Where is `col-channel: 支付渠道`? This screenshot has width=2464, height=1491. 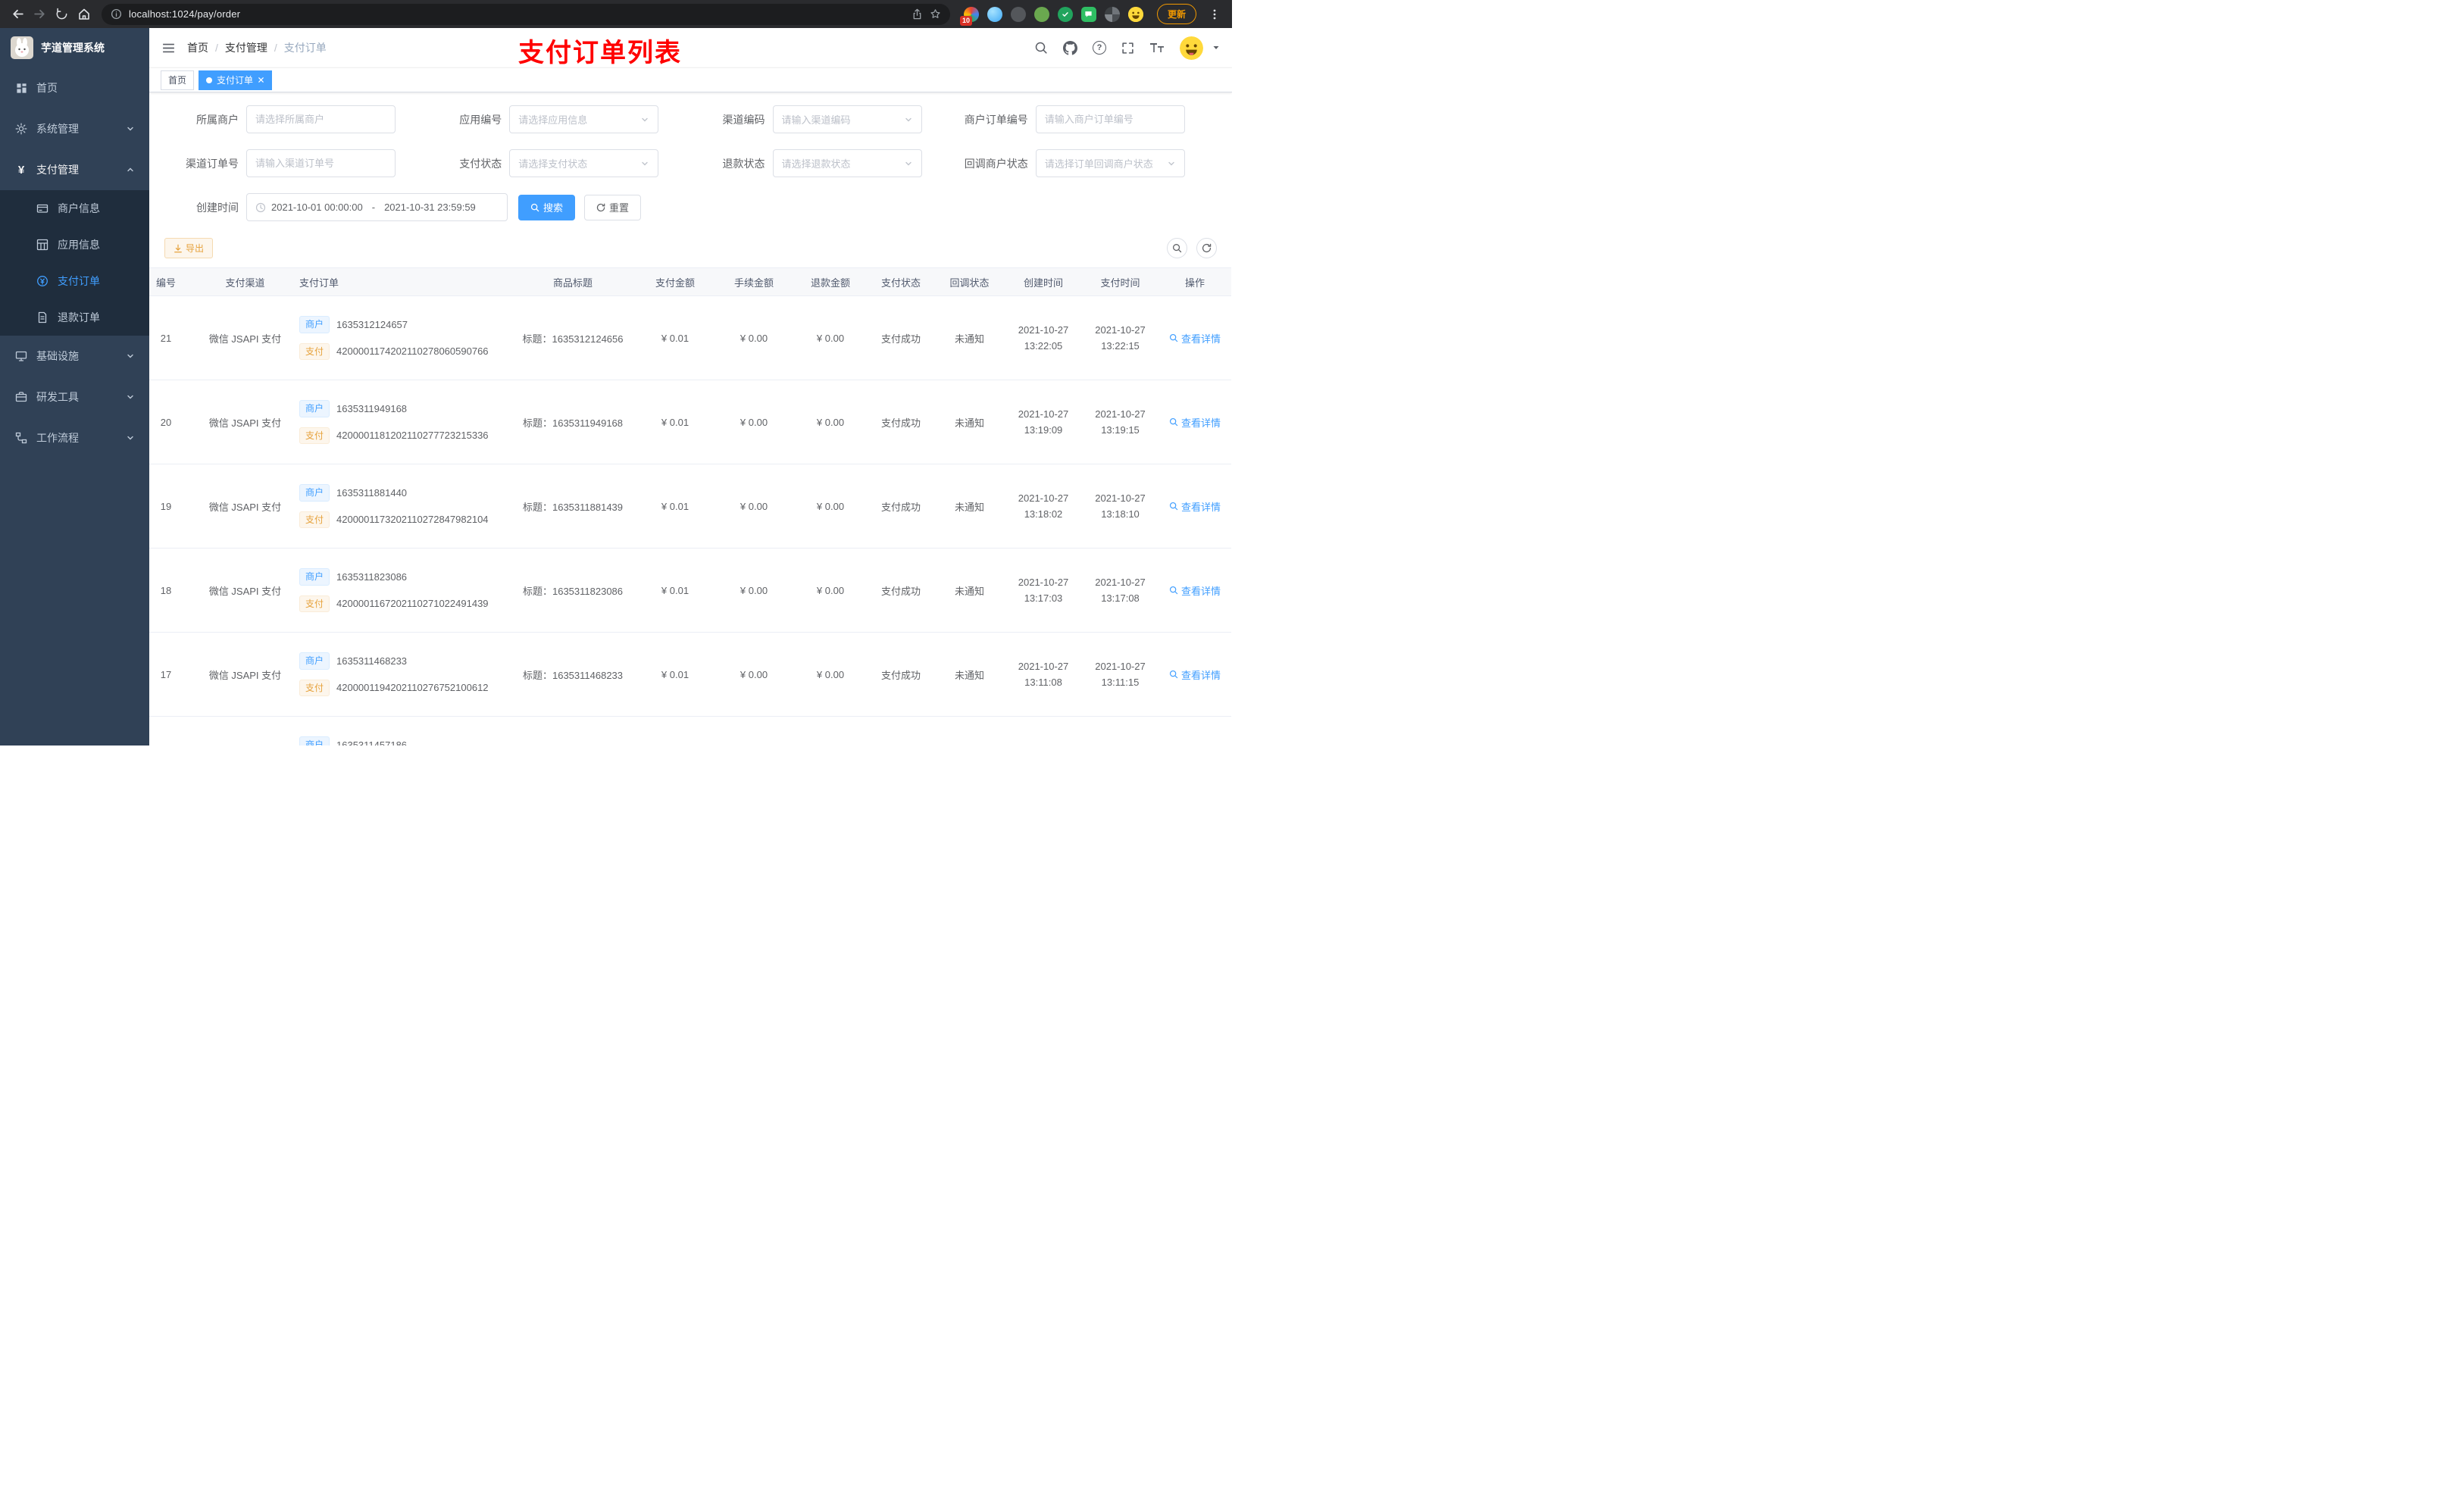
col-channel: 支付渠道 is located at coordinates (245, 281).